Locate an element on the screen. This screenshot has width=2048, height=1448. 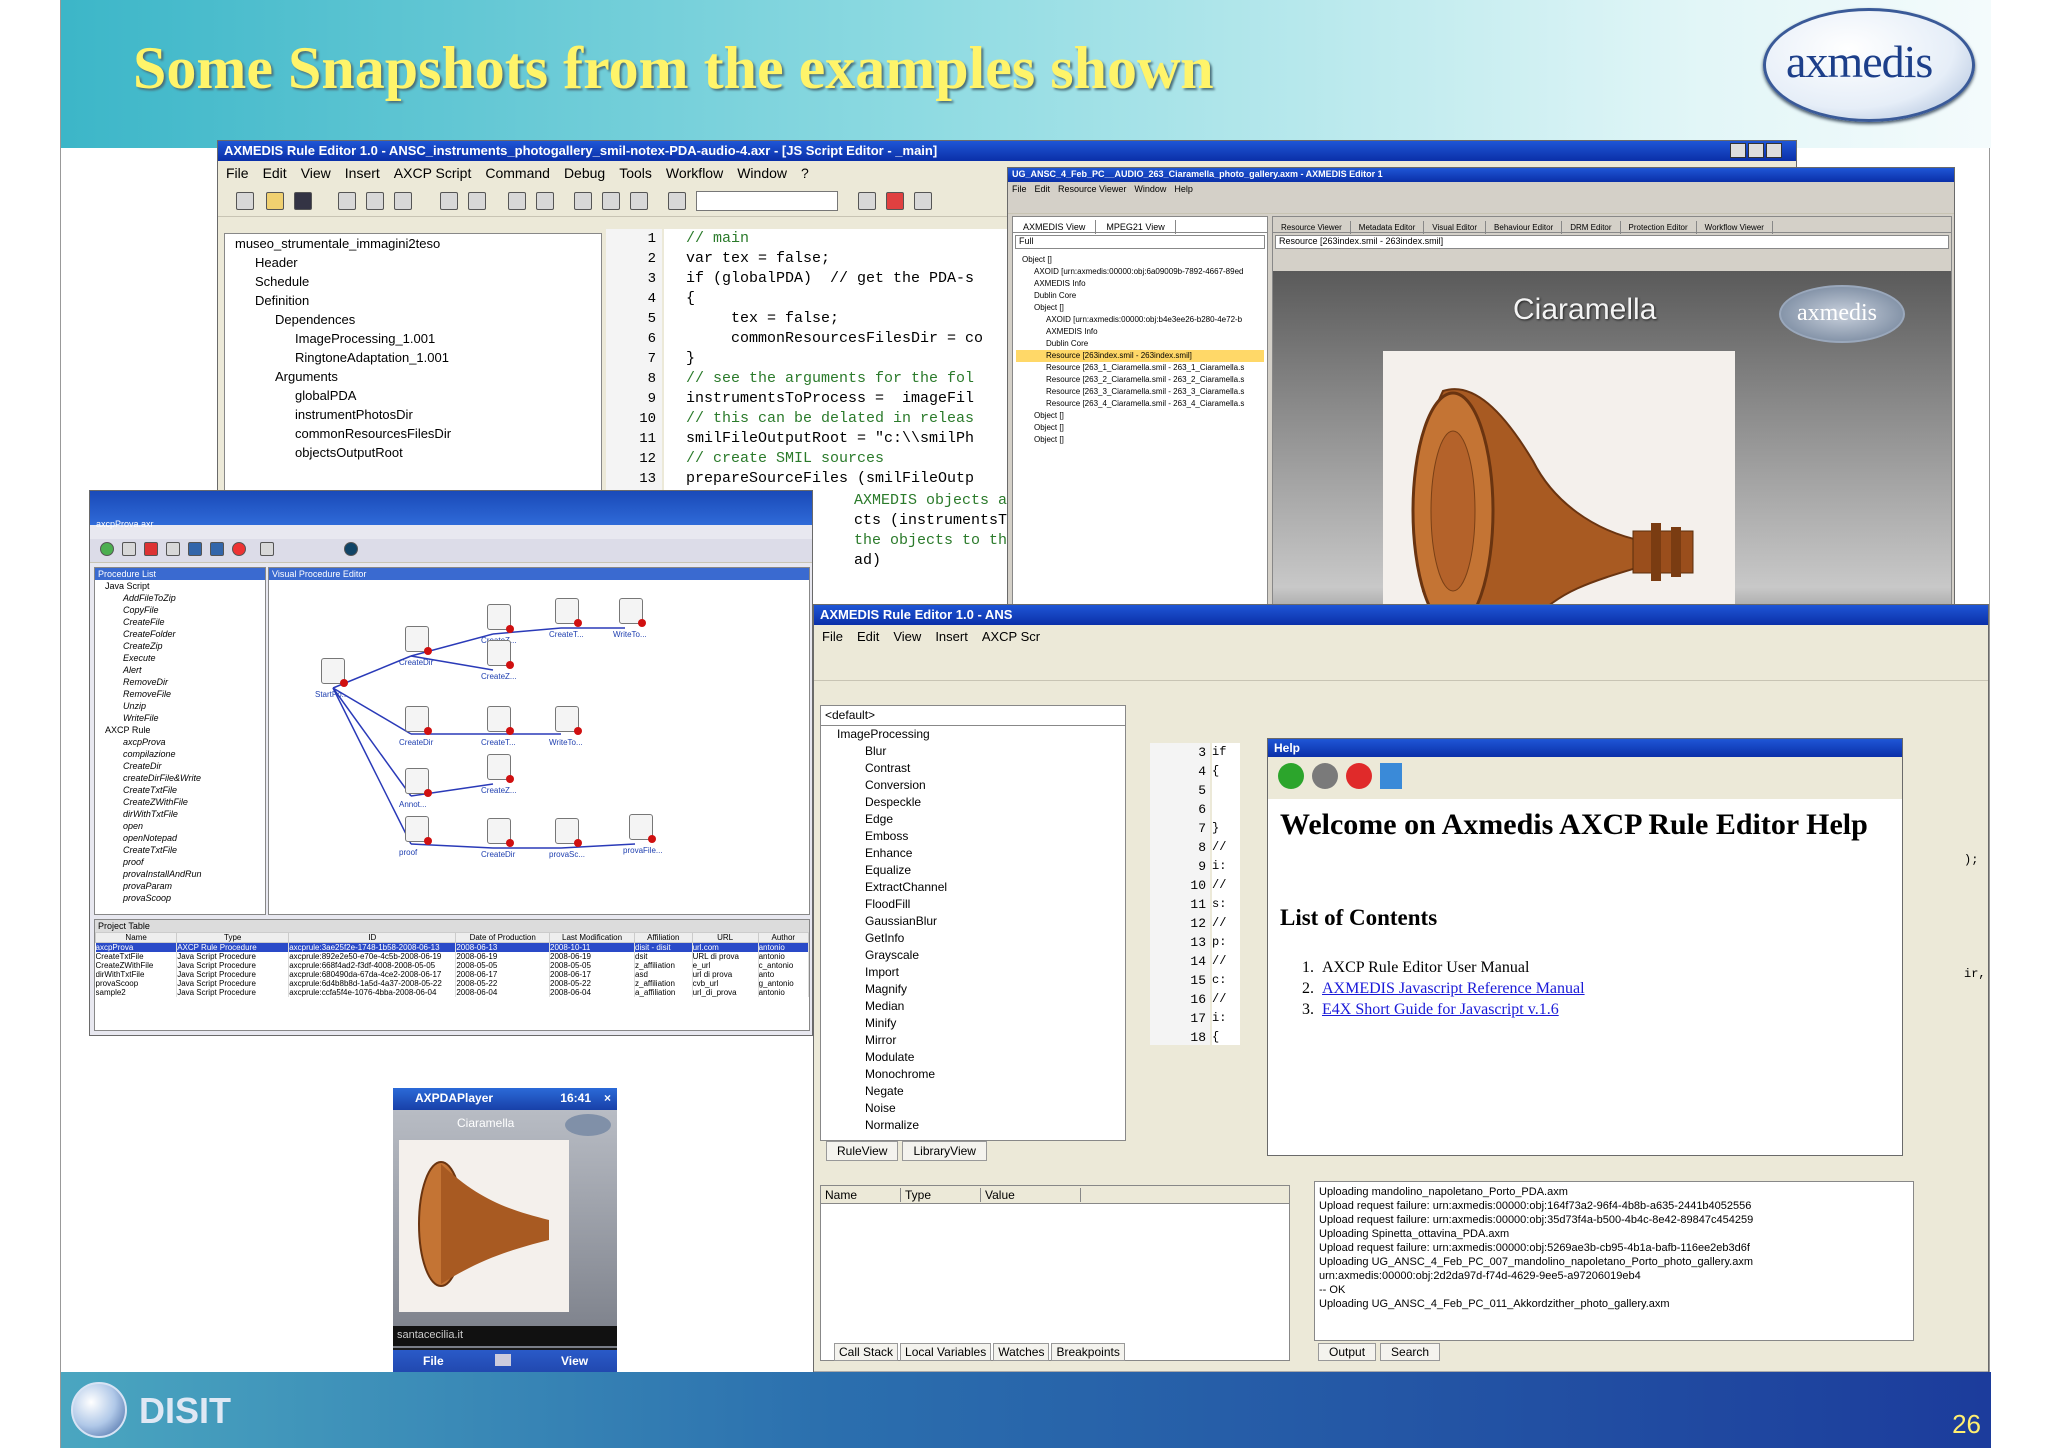
tab-breakpoints: Breakpoints is located at coordinates (1088, 1352).